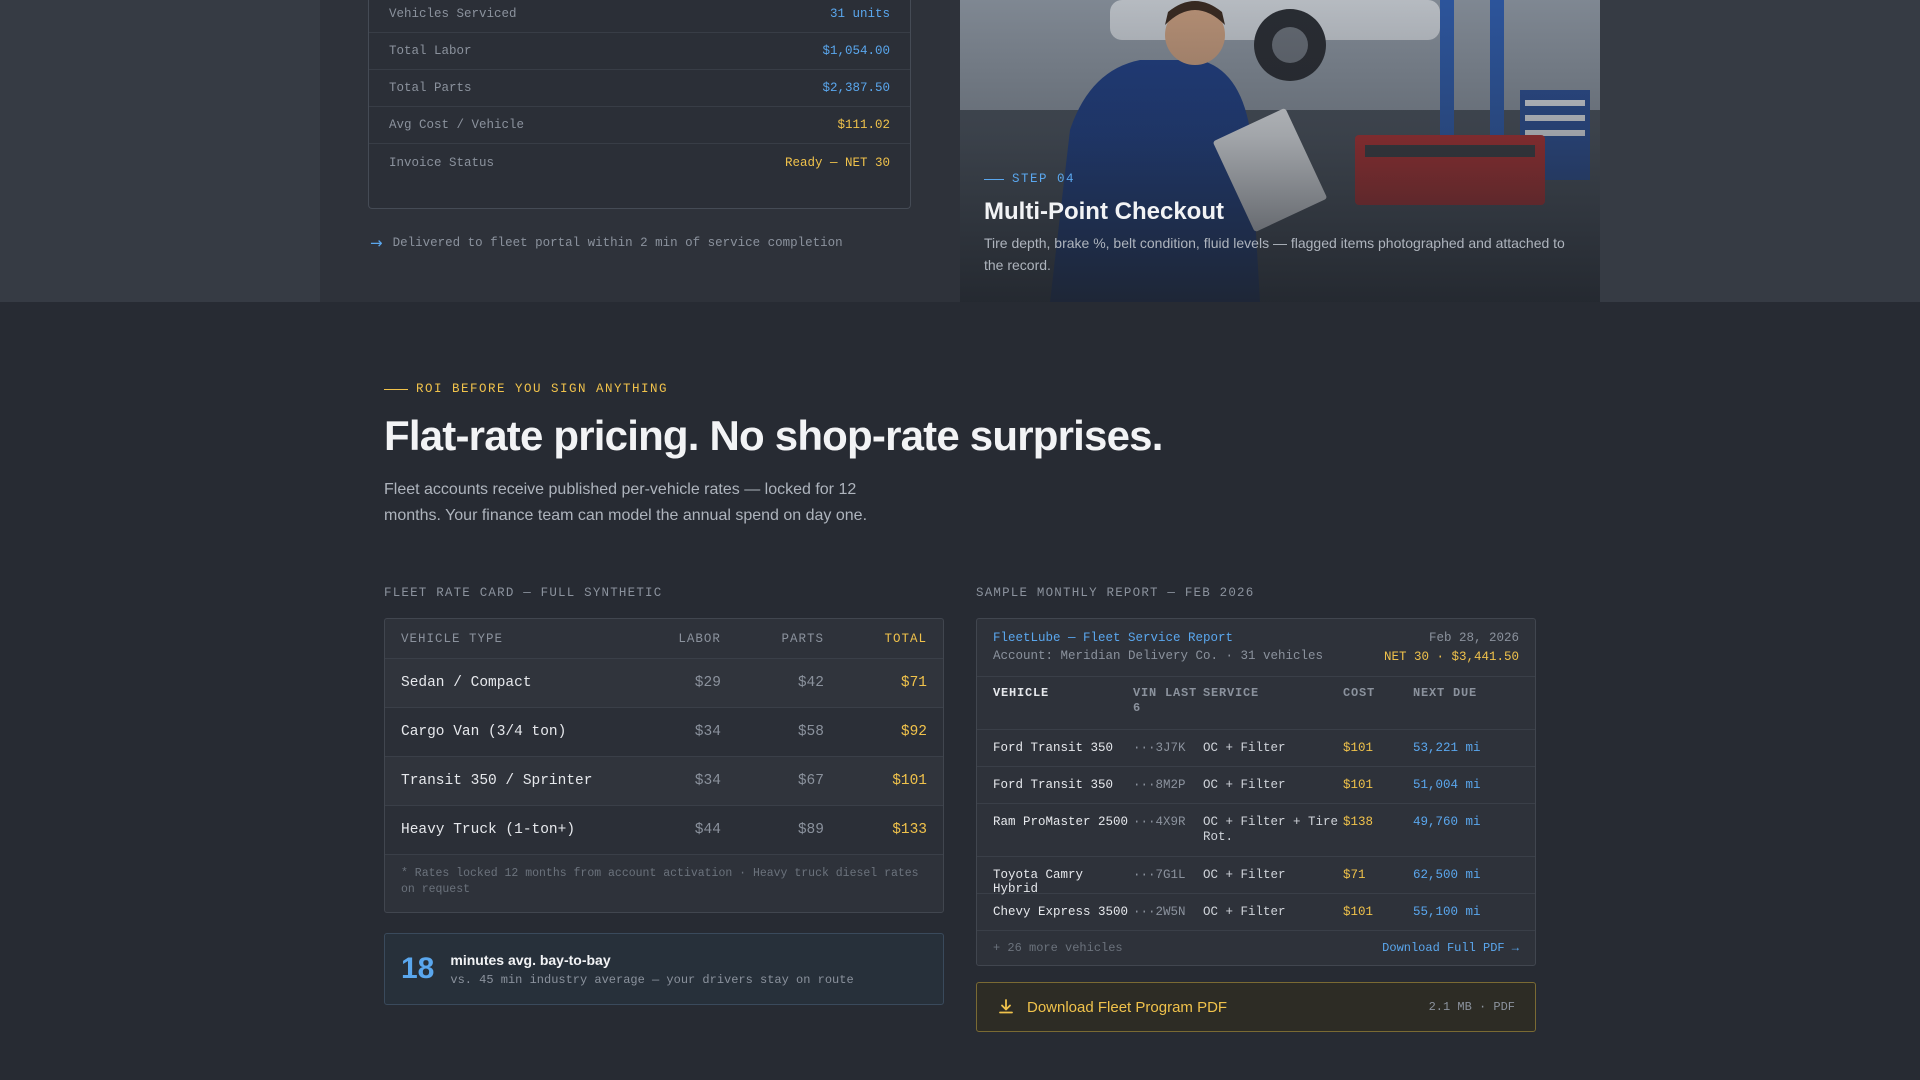  What do you see at coordinates (453, 14) in the screenshot?
I see `summary-label: Vehicles Serviced` at bounding box center [453, 14].